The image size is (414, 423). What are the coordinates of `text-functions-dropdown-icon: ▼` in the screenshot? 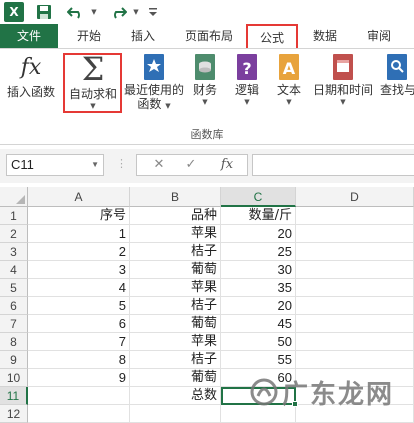 It's located at (289, 102).